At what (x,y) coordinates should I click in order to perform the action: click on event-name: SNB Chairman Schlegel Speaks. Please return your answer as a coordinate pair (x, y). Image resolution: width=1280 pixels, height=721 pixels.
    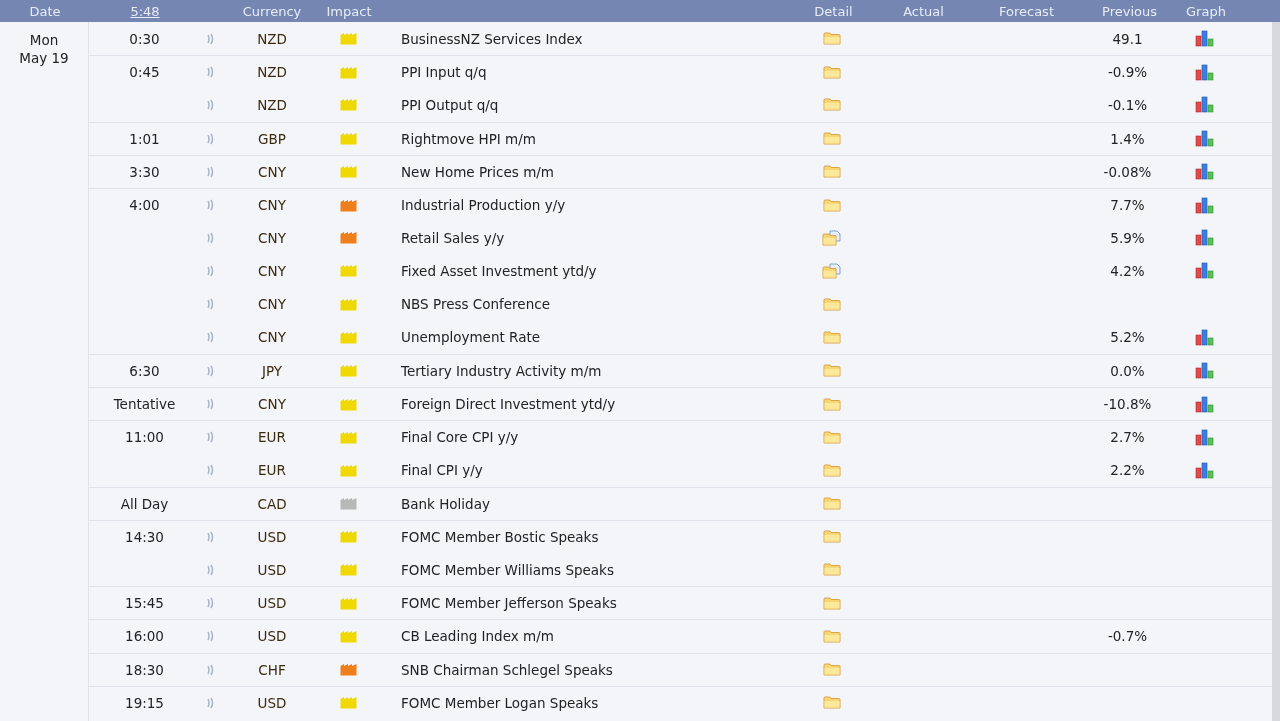
    Looking at the image, I should click on (507, 669).